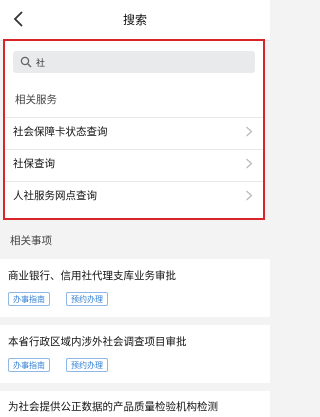  I want to click on service-item-service-outlet-query: 人社服务网点查询, so click(134, 195).